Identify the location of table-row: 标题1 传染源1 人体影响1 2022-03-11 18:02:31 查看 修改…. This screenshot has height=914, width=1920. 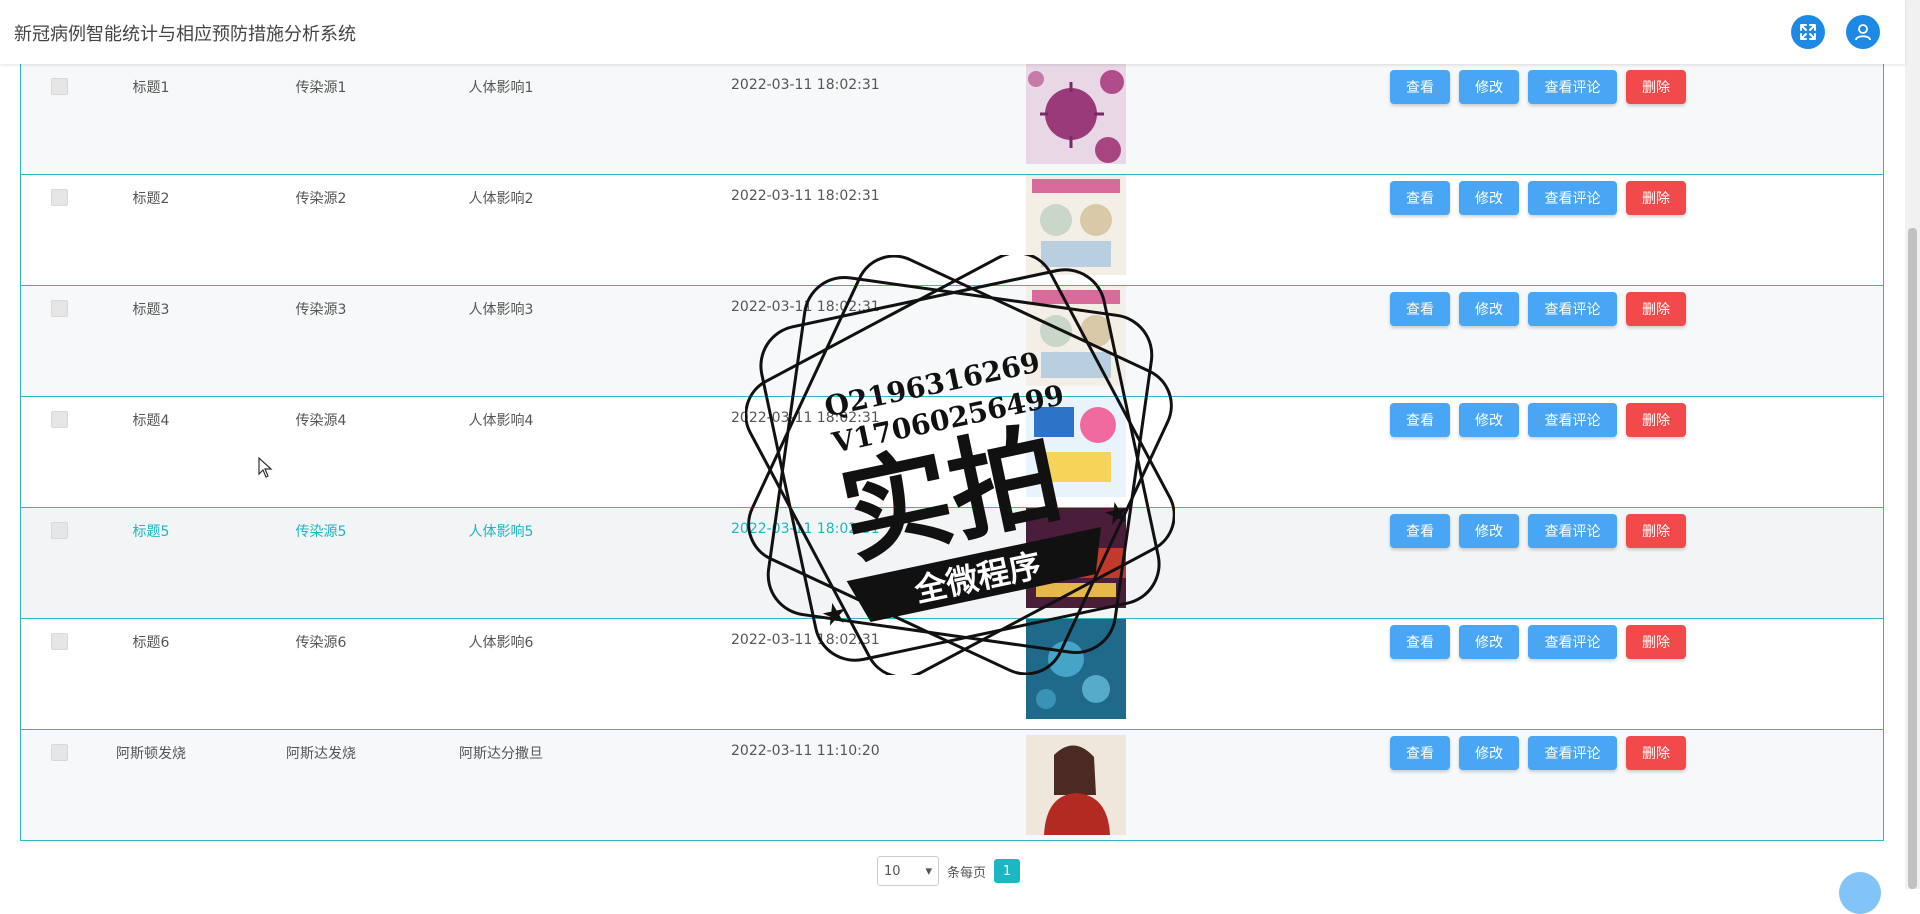
(952, 119).